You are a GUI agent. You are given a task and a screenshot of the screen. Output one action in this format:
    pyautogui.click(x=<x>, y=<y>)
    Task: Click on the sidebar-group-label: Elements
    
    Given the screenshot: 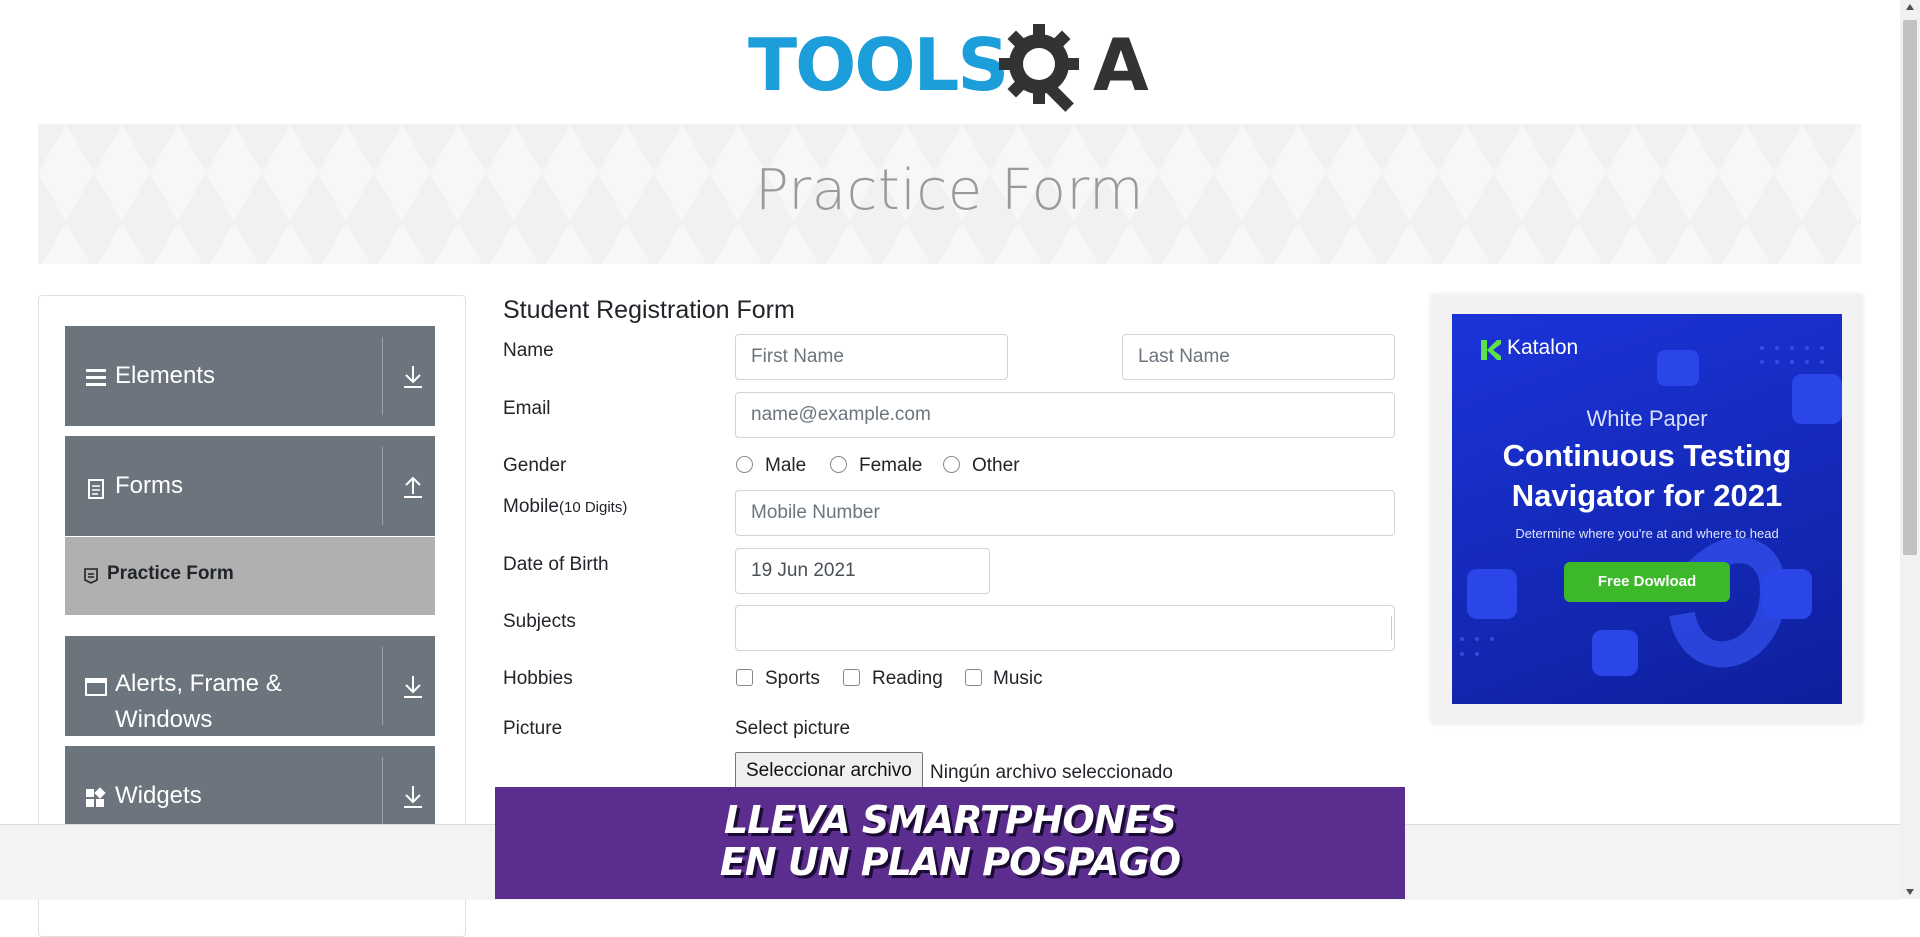 What is the action you would take?
    pyautogui.click(x=165, y=375)
    